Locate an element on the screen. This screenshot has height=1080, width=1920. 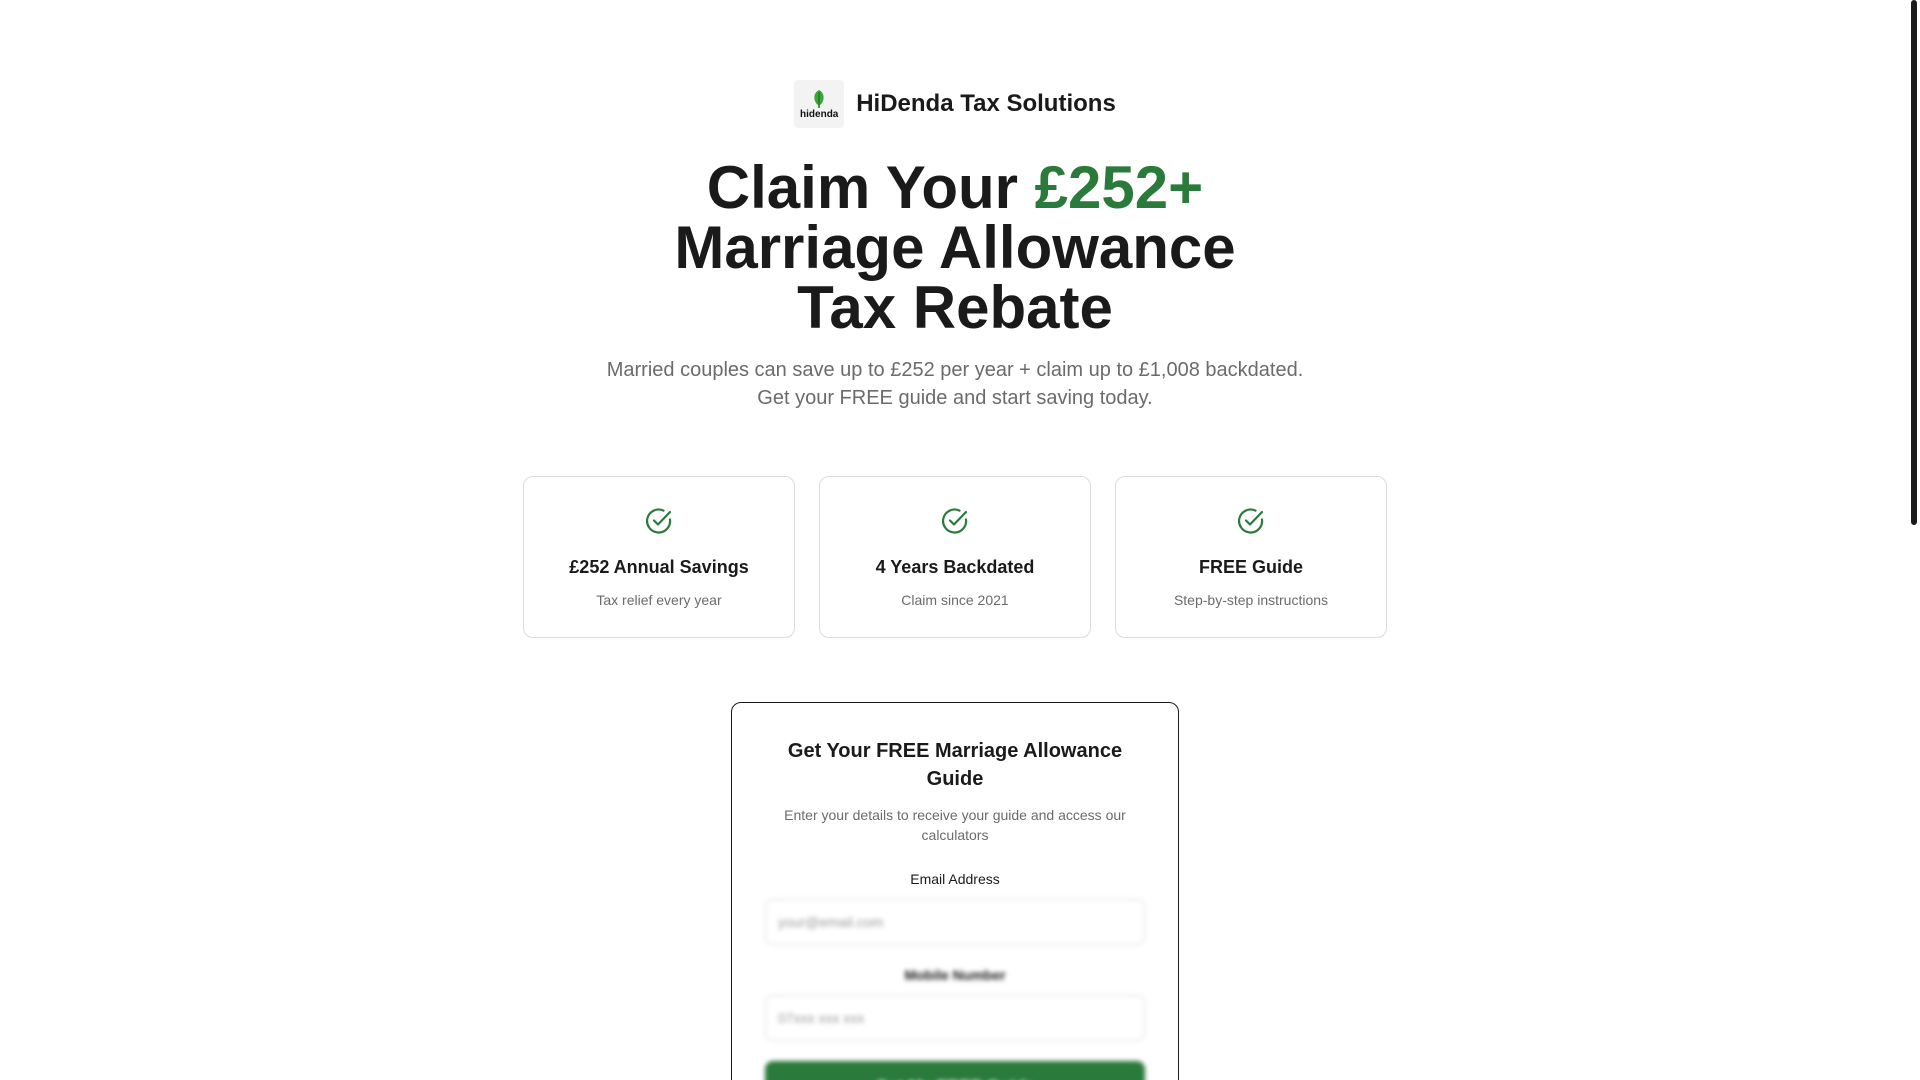
mobile-label: Mobile Number is located at coordinates (955, 975).